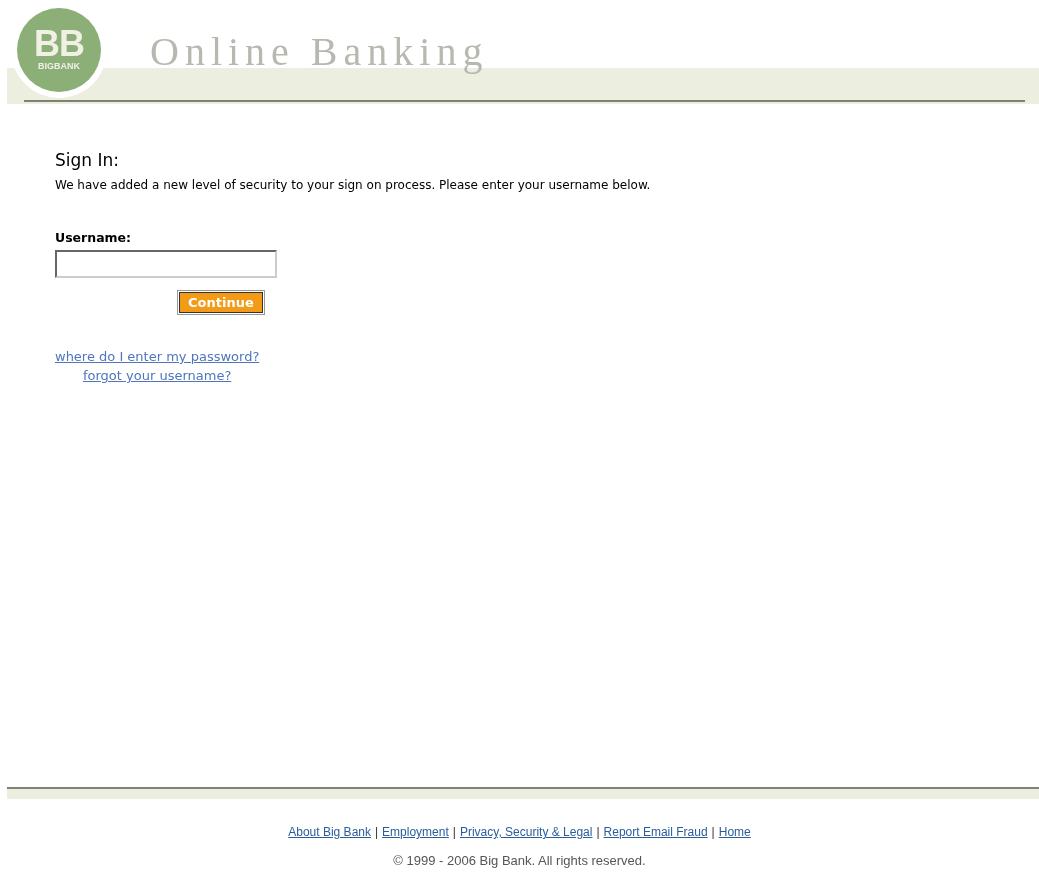  What do you see at coordinates (526, 832) in the screenshot?
I see `footer-link: Privacy, Security & Legal` at bounding box center [526, 832].